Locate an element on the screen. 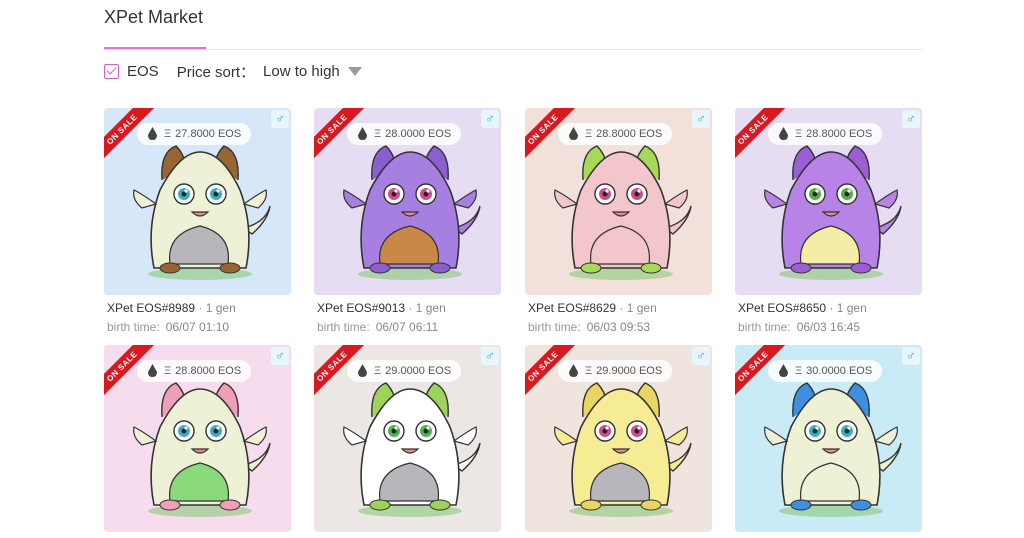 The width and height of the screenshot is (1024, 538). pet-card: ON SALE Ξ 30.0000 EOS ♂ is located at coordinates (828, 438).